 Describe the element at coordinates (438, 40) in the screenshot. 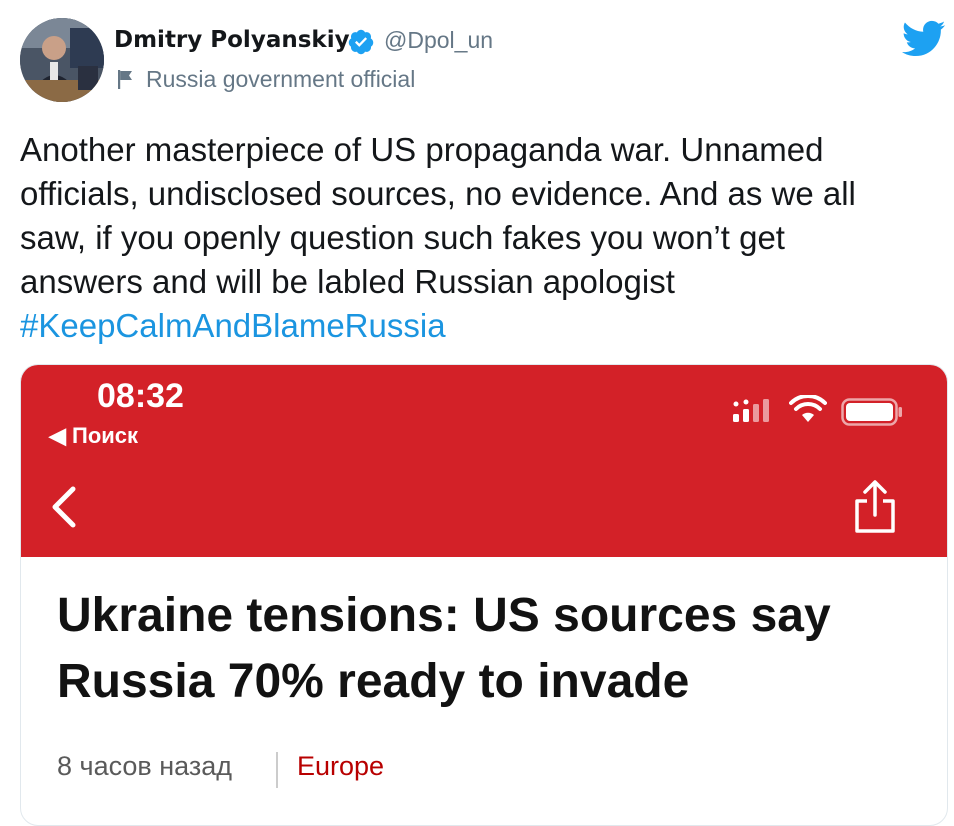

I see `author-handle: @Dpol_un` at that location.